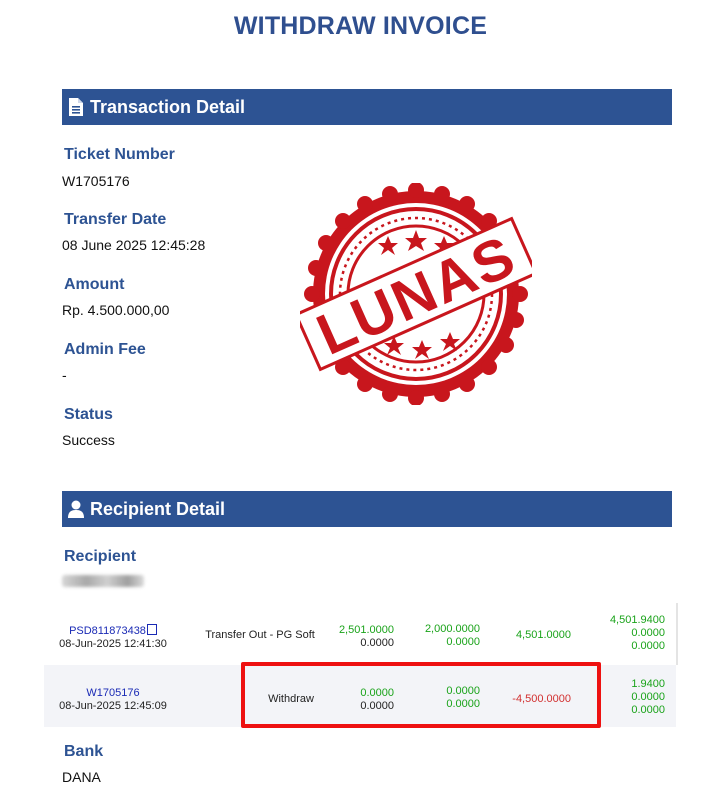 The height and width of the screenshot is (798, 721). What do you see at coordinates (360, 26) in the screenshot?
I see `invoice-title: WITHDRAW INVOICE` at bounding box center [360, 26].